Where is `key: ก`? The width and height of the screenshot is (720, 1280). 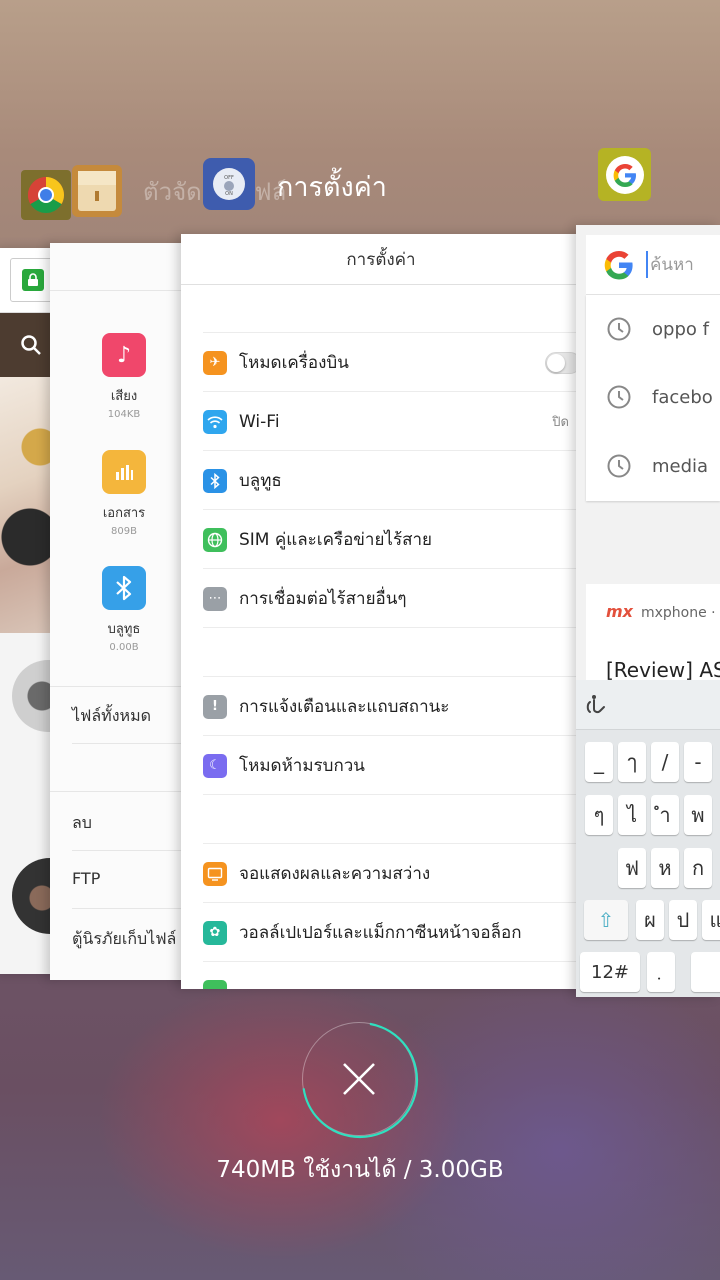 key: ก is located at coordinates (698, 868).